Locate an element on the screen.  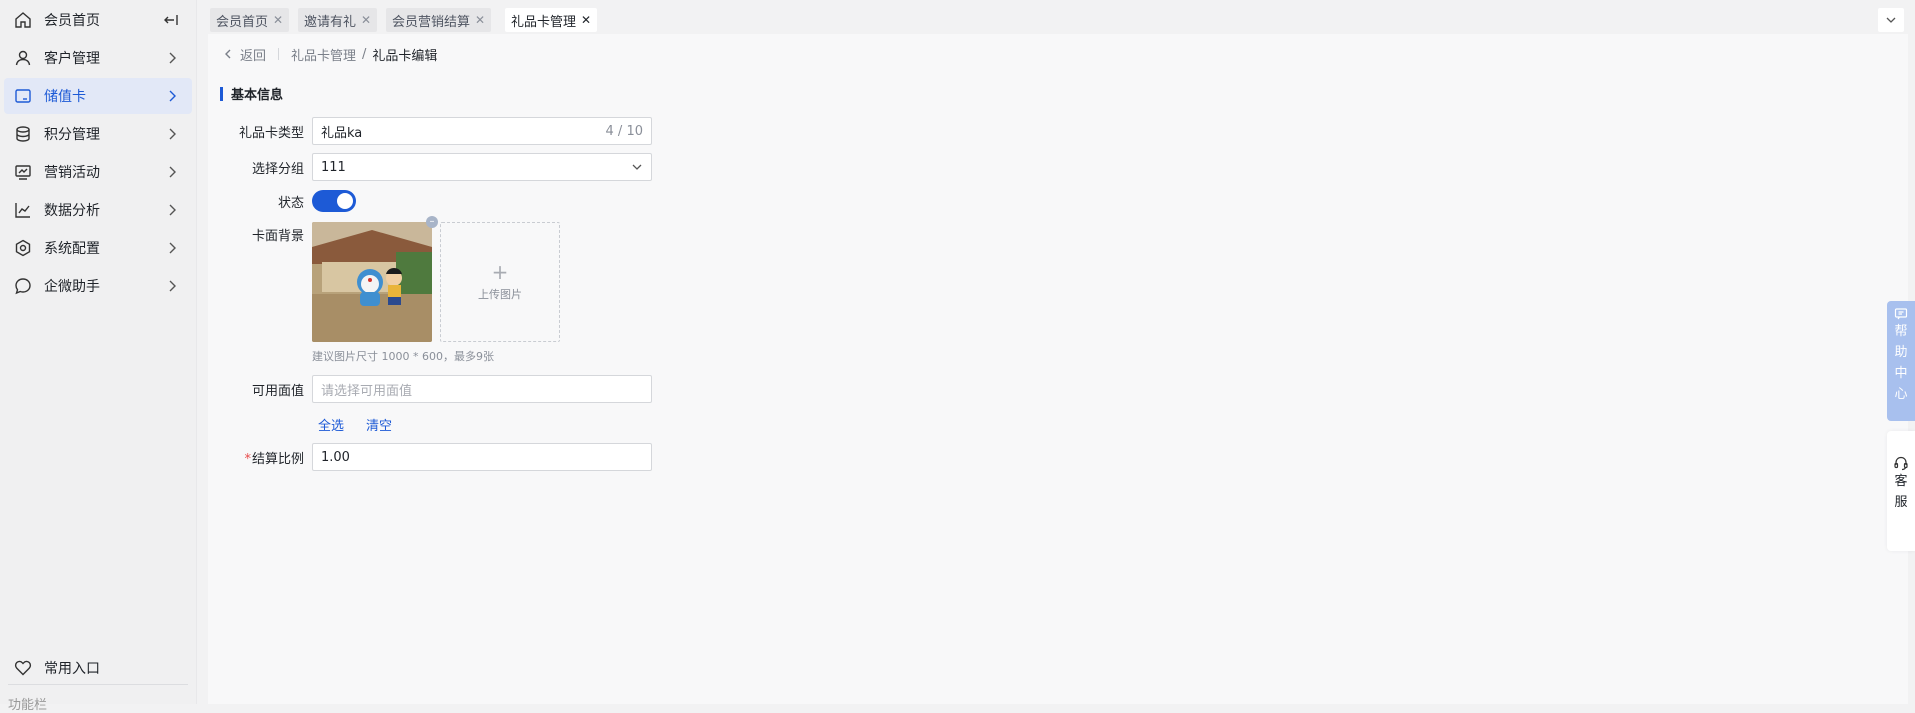
home-icon is located at coordinates (23, 20).